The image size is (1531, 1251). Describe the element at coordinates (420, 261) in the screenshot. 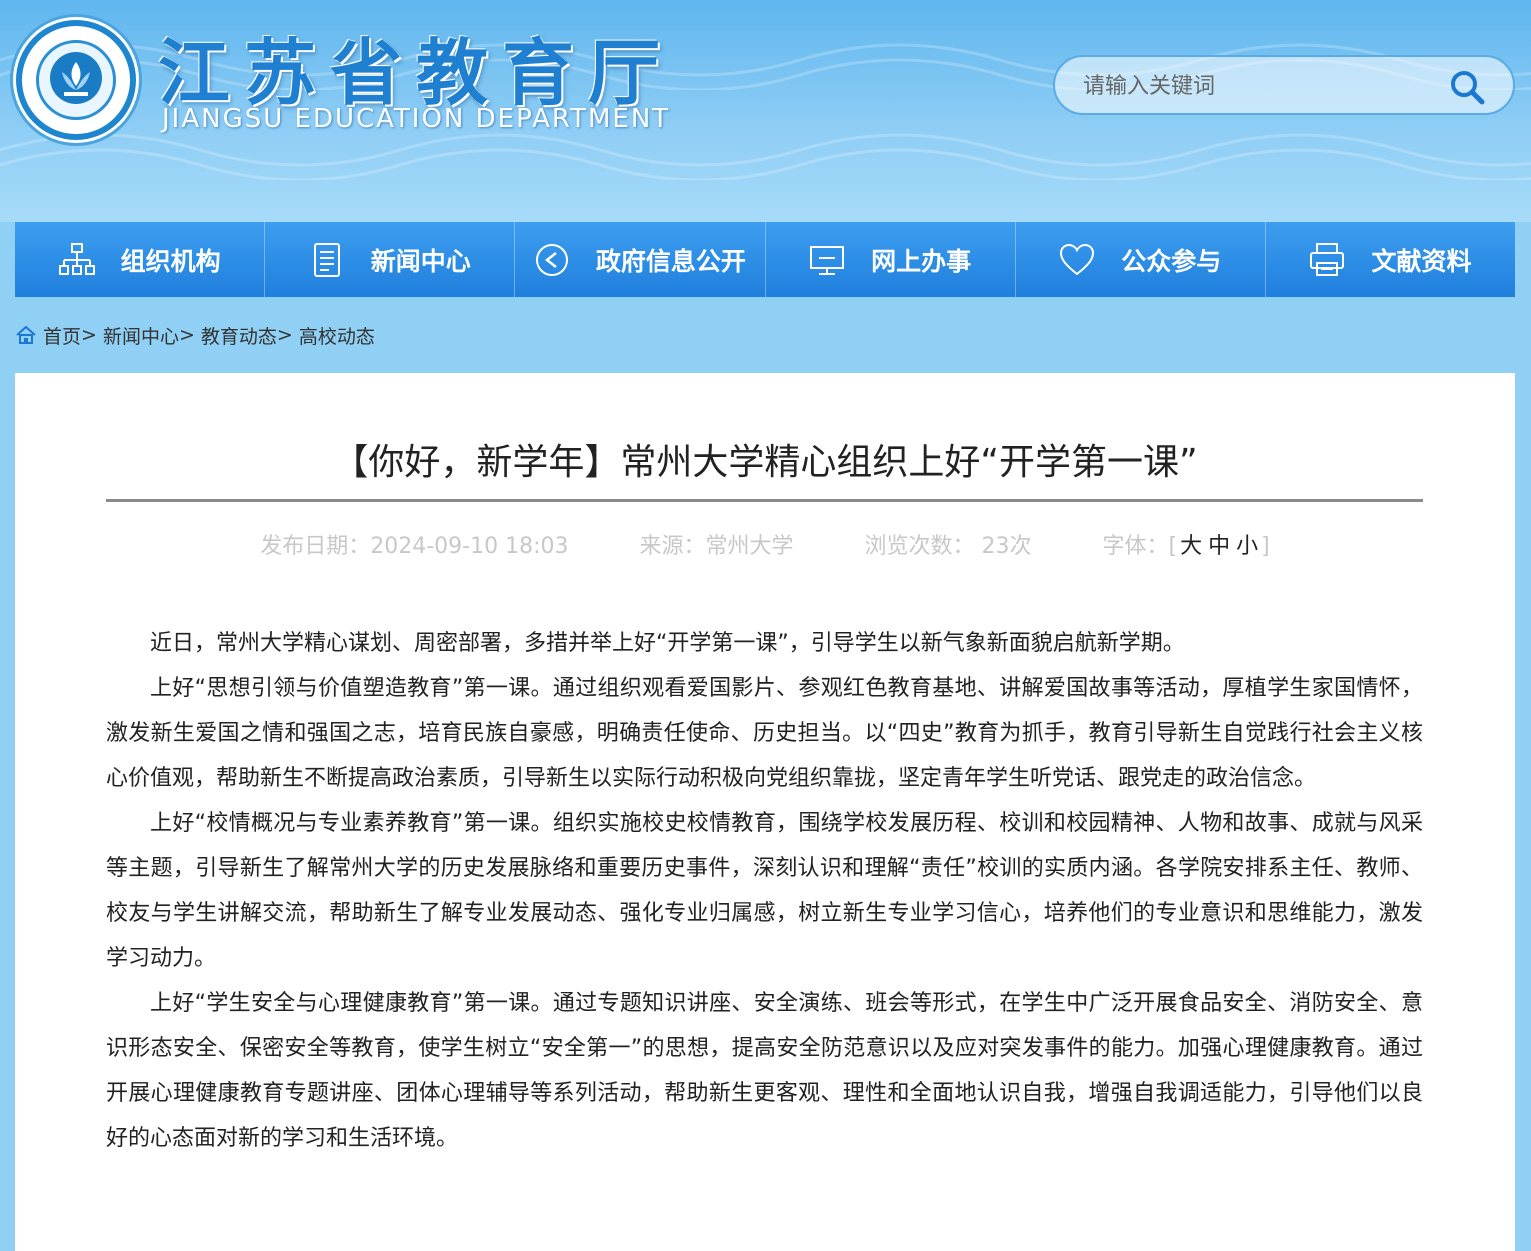

I see `nav-label: 新闻中心` at that location.